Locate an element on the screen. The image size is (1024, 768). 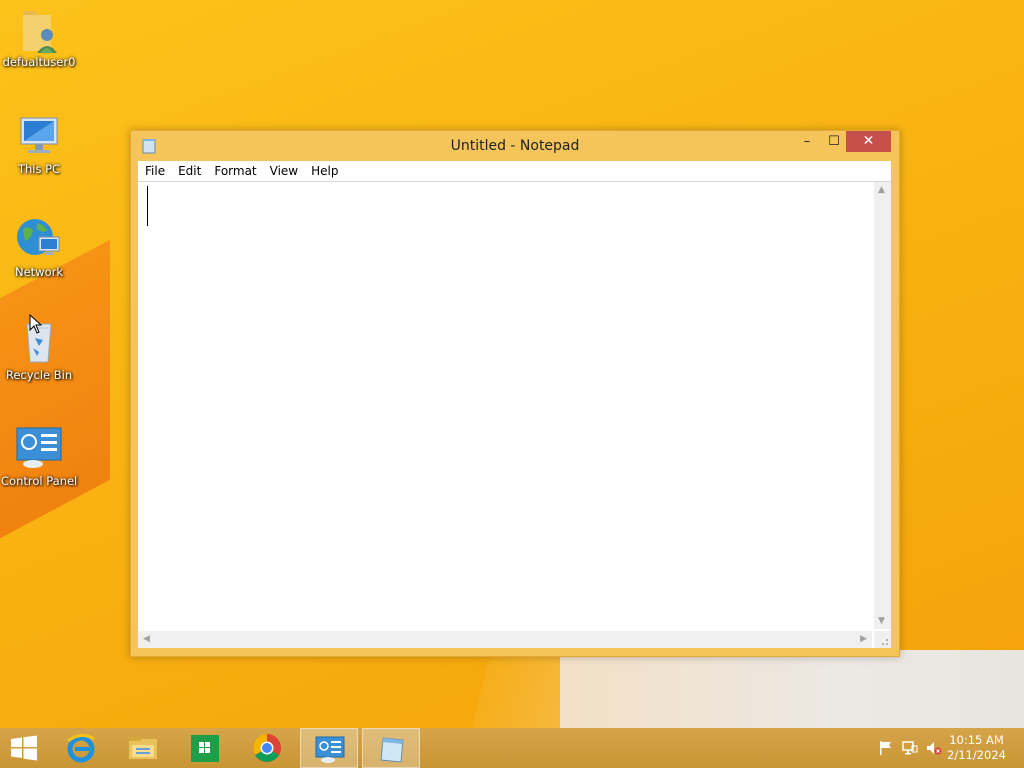
taskbar-internet-explorer is located at coordinates (81, 748).